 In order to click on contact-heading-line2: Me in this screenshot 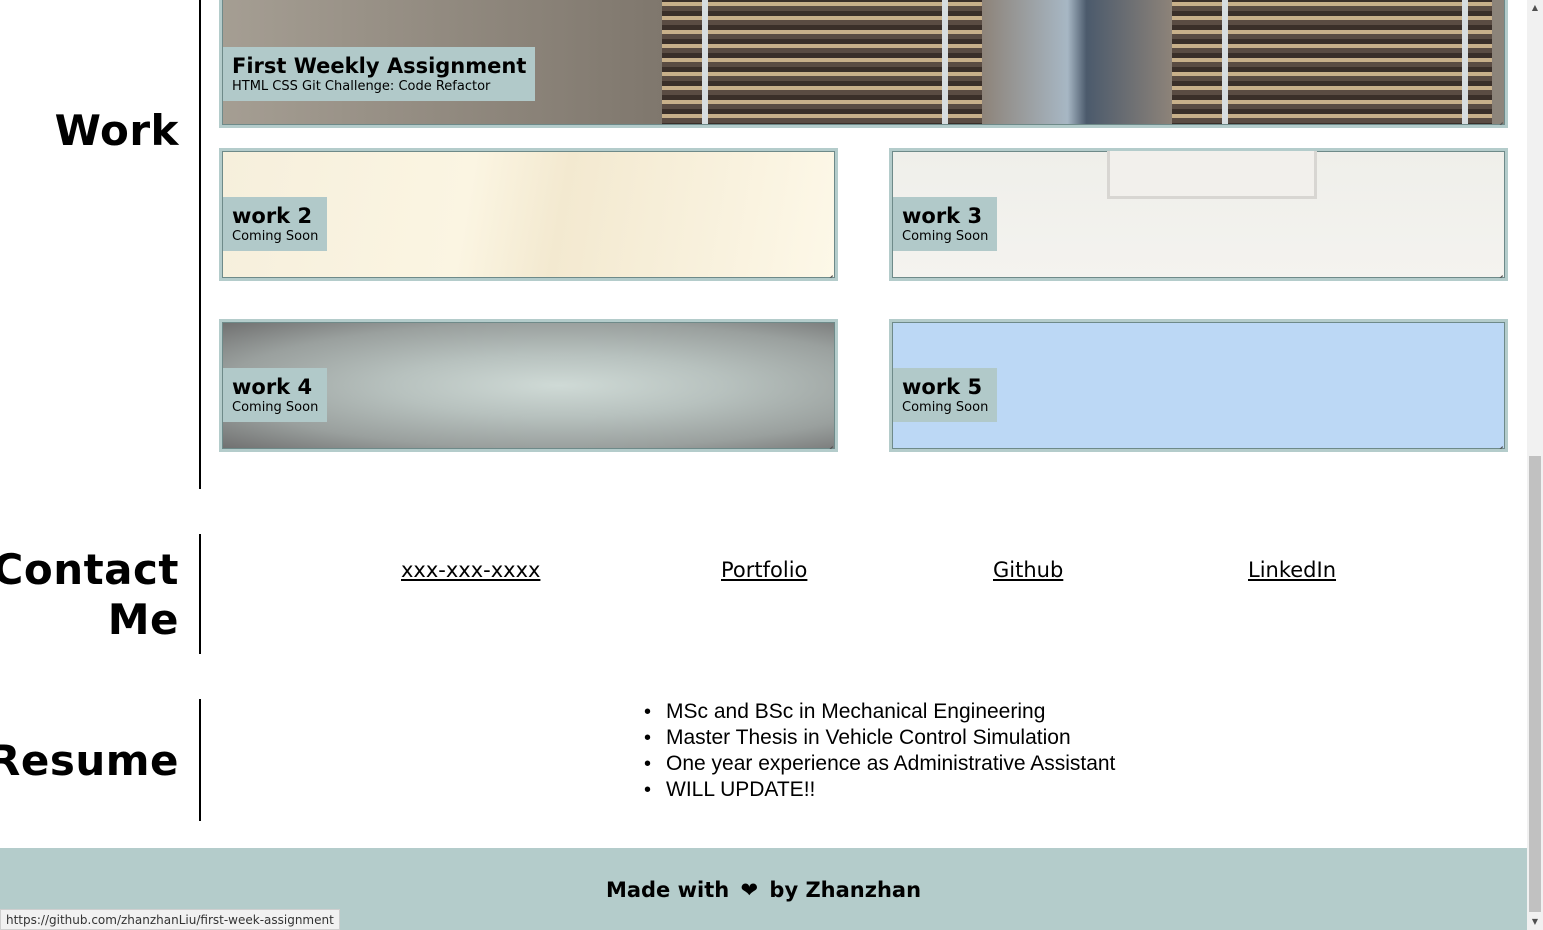, I will do `click(143, 619)`.